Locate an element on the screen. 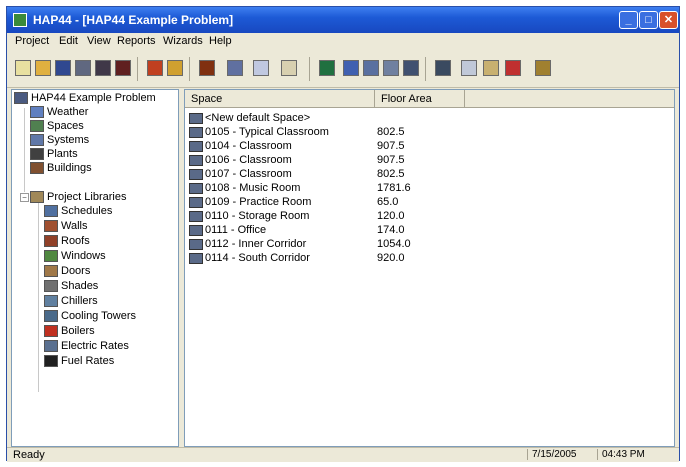  table-row: <New default Space> is located at coordinates (249, 119).